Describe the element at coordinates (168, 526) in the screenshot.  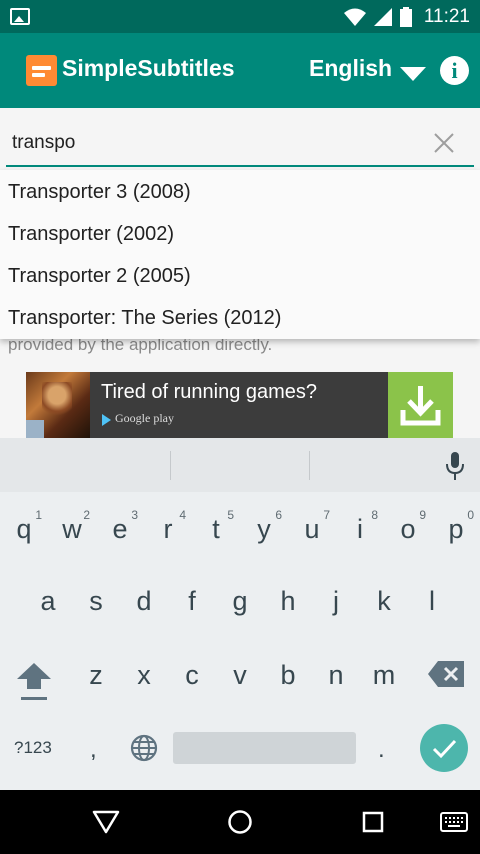
I see `key-r: 4r` at that location.